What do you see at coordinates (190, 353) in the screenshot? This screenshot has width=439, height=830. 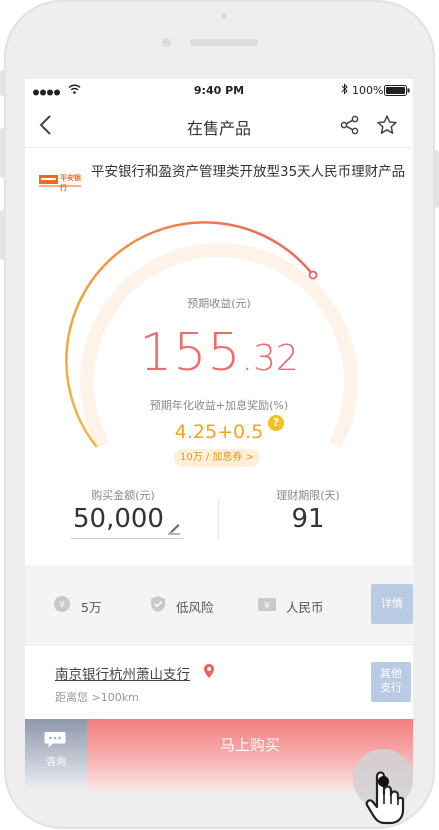 I see `income-integer: 155` at bounding box center [190, 353].